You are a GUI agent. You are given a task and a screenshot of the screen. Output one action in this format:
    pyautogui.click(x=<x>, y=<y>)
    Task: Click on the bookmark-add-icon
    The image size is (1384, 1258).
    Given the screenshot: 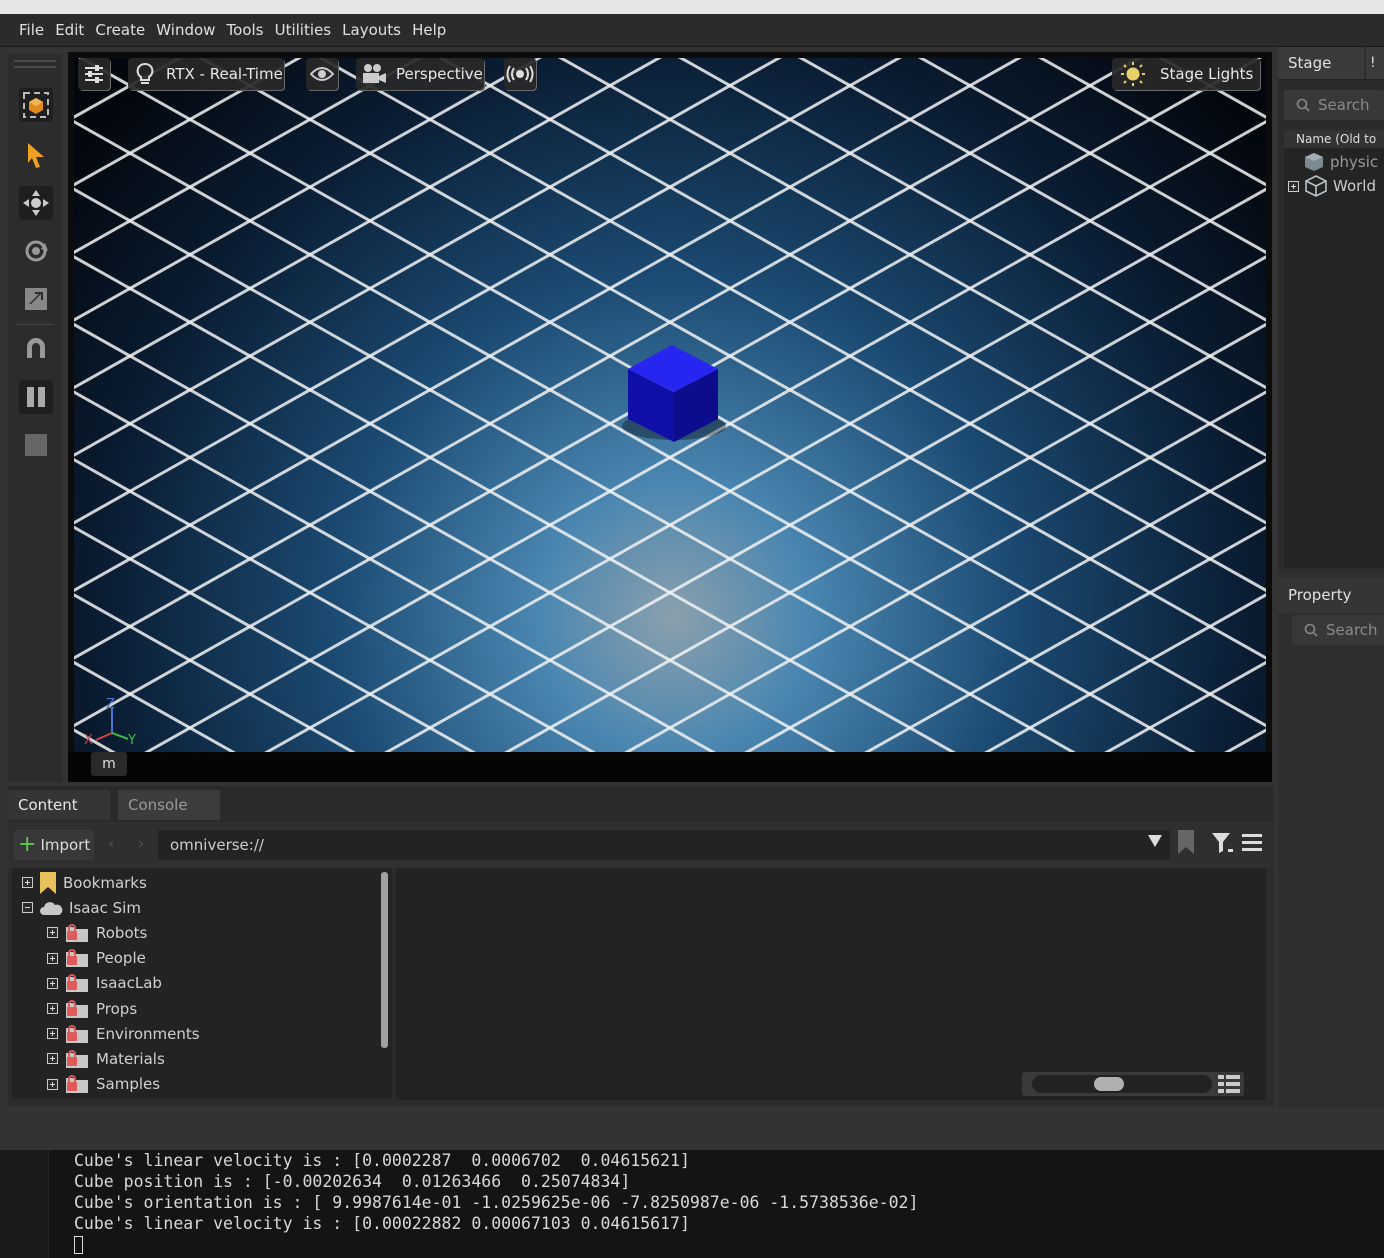 What is the action you would take?
    pyautogui.click(x=1186, y=844)
    